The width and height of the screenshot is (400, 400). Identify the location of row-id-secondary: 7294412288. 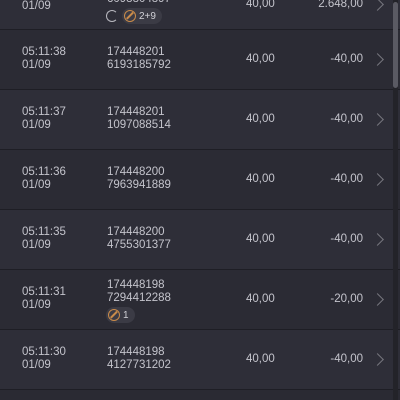
(139, 298).